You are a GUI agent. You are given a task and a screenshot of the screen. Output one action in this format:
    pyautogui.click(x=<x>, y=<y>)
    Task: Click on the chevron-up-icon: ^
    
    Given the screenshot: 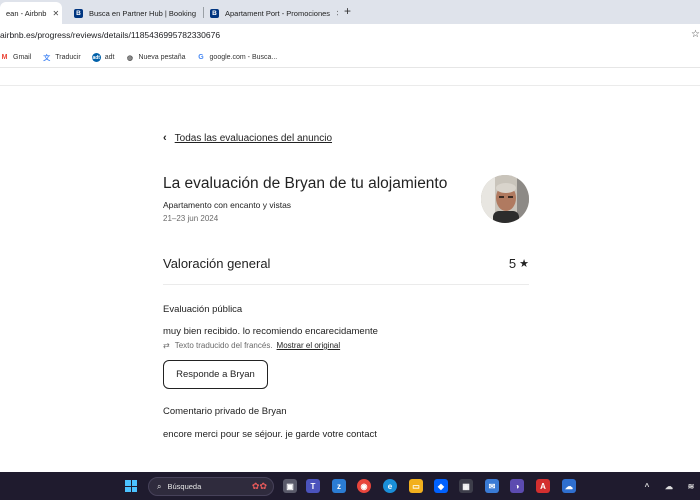 What is the action you would take?
    pyautogui.click(x=647, y=486)
    